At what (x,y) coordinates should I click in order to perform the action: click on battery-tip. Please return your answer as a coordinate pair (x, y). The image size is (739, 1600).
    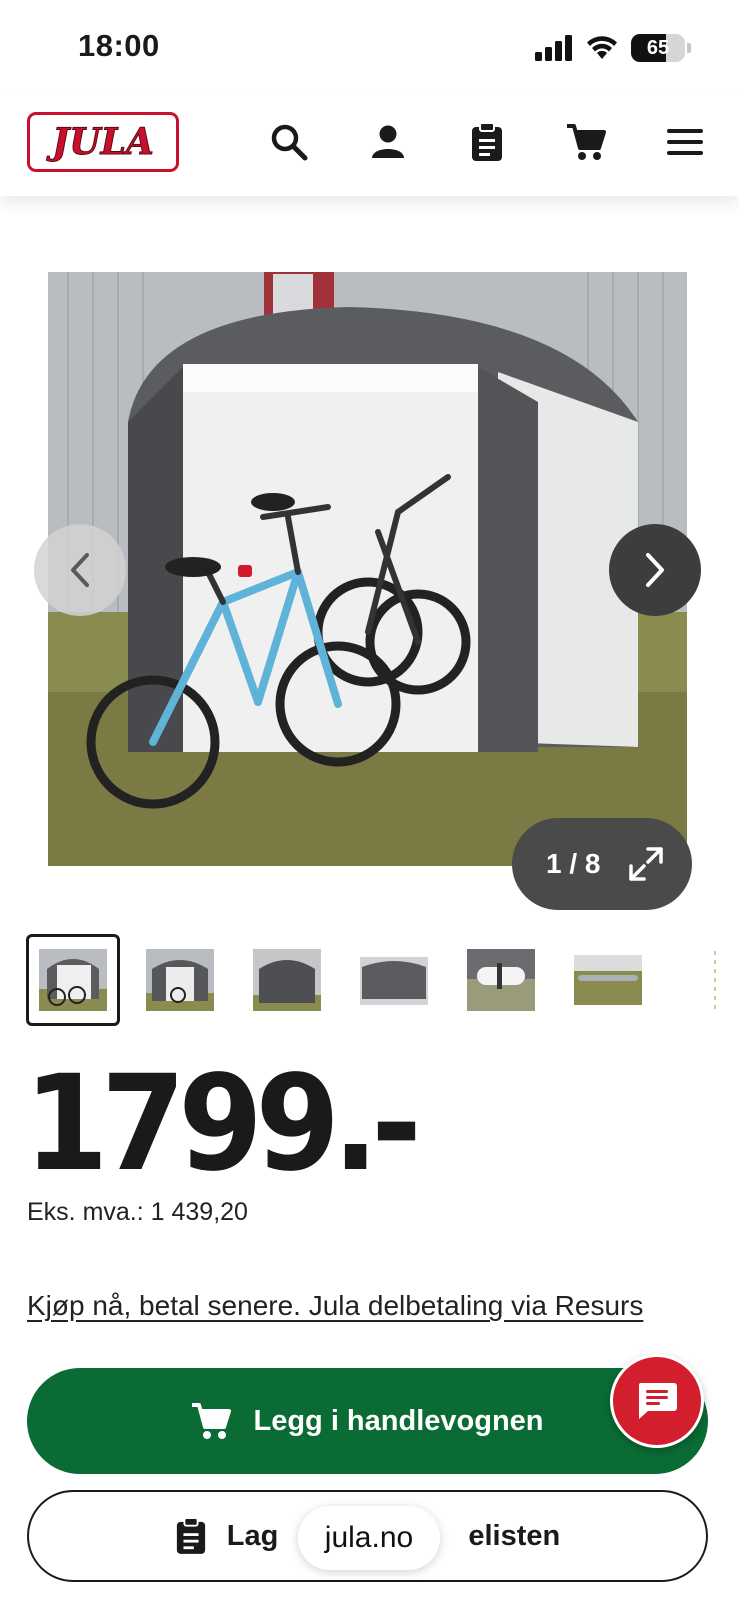
    Looking at the image, I should click on (689, 48).